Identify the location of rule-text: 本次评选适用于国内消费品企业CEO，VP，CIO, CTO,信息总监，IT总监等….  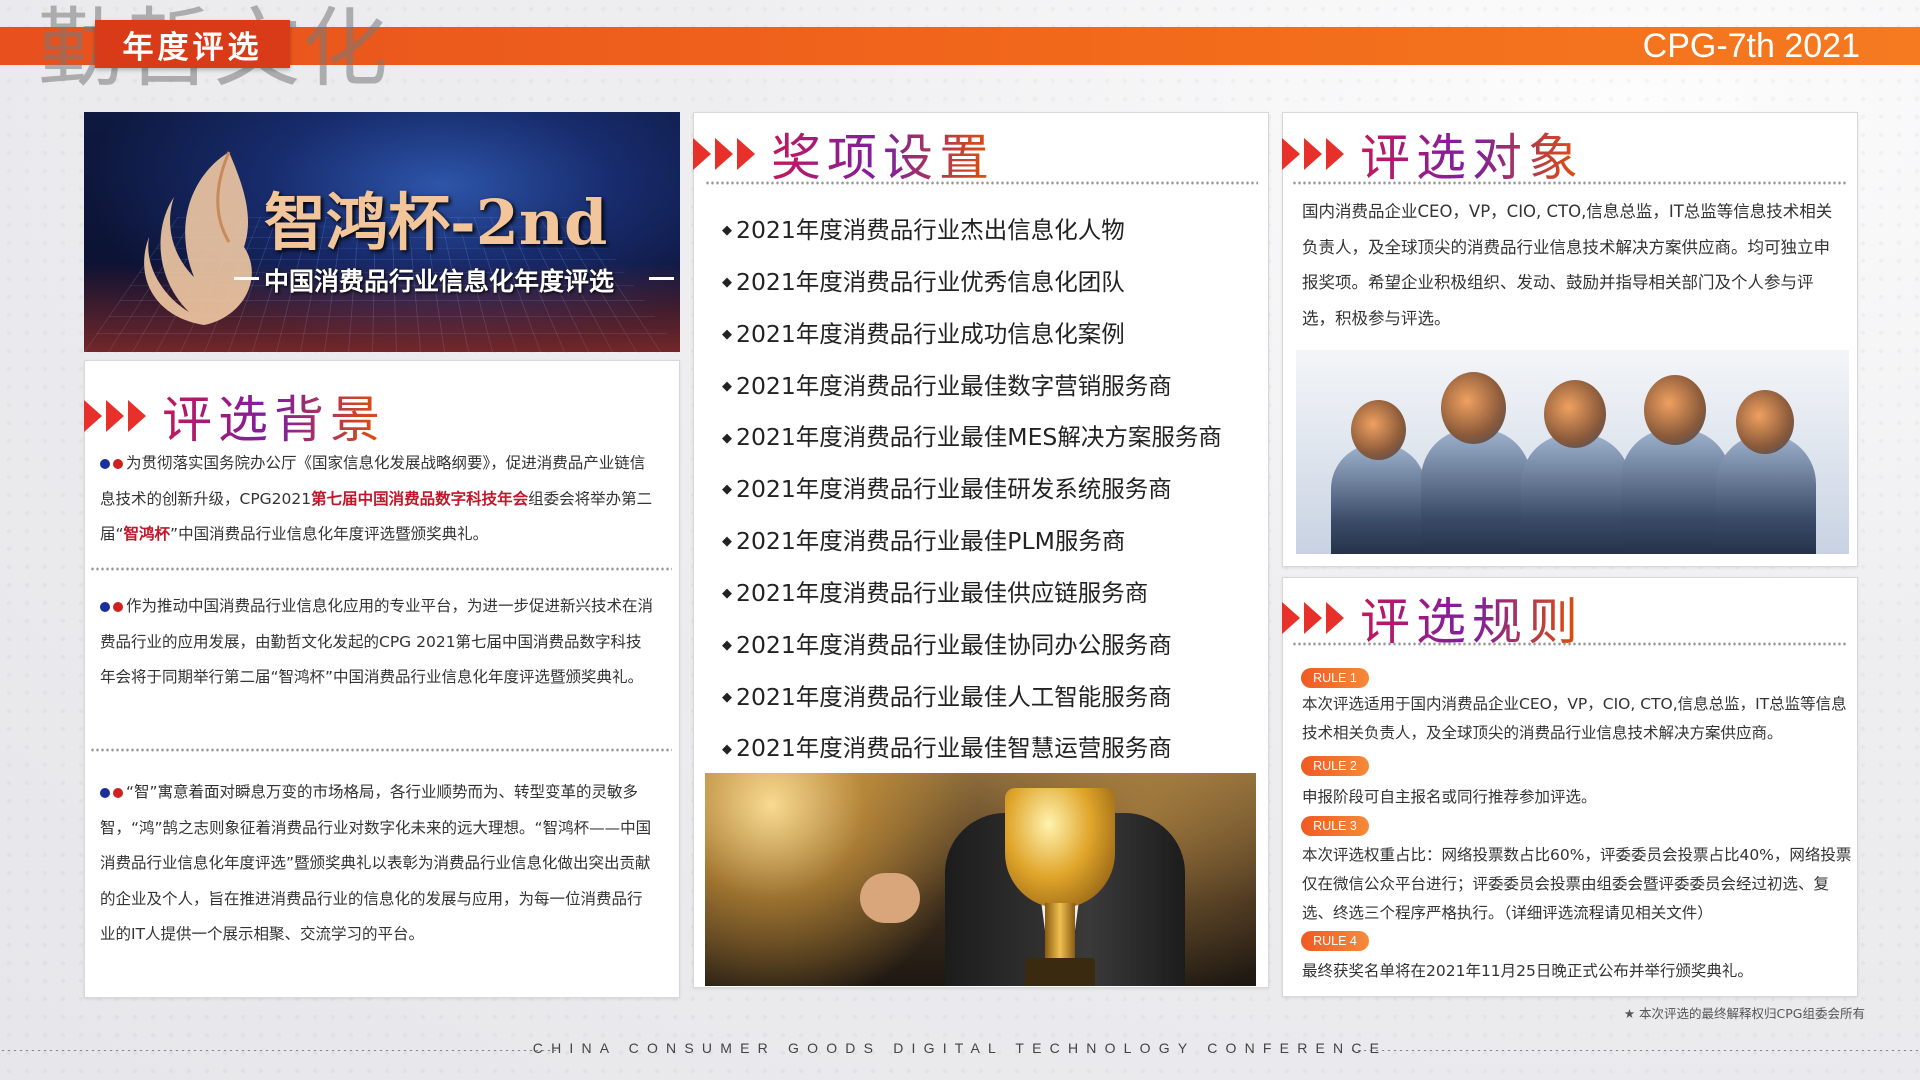
(1574, 718).